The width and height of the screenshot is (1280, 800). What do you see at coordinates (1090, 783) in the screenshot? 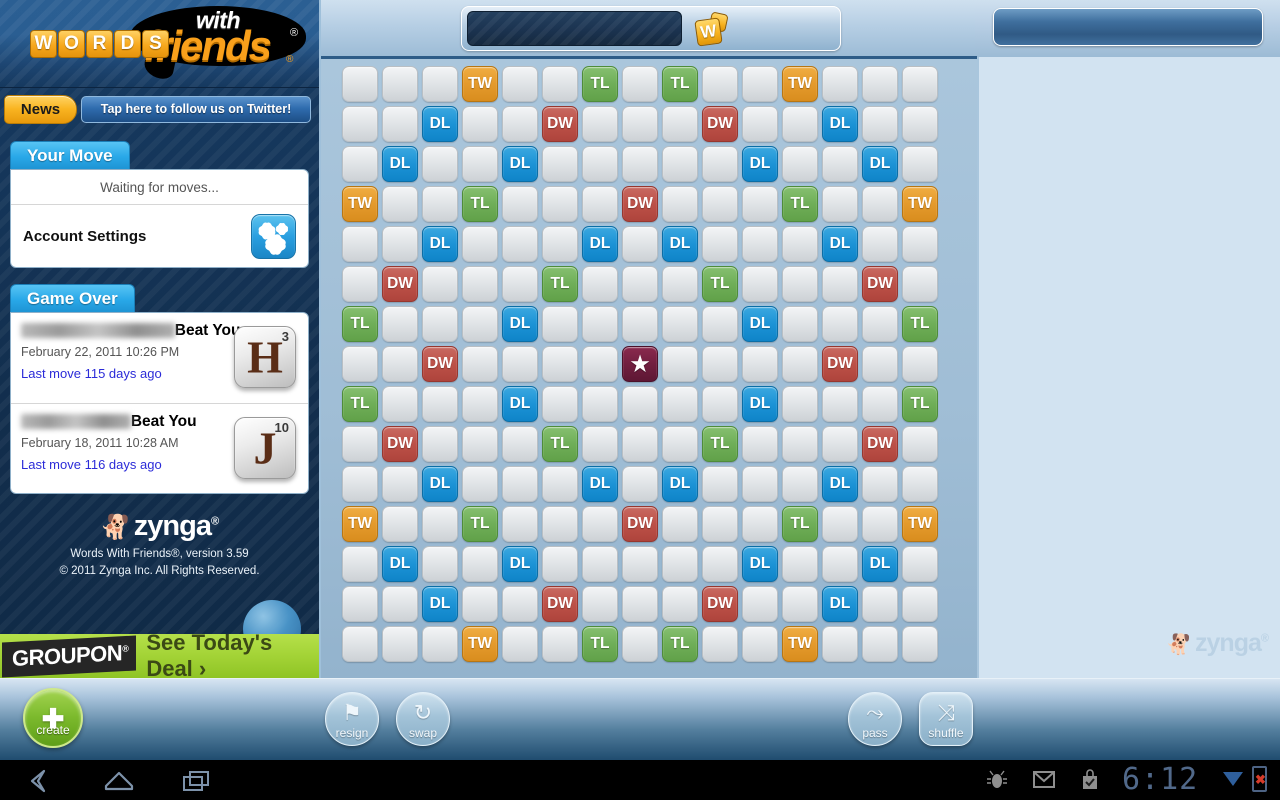
I see `market-icon` at bounding box center [1090, 783].